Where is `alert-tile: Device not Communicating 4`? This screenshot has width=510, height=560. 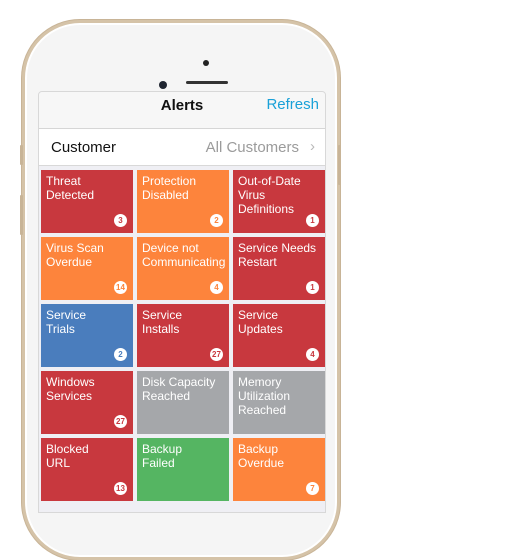 alert-tile: Device not Communicating 4 is located at coordinates (183, 268).